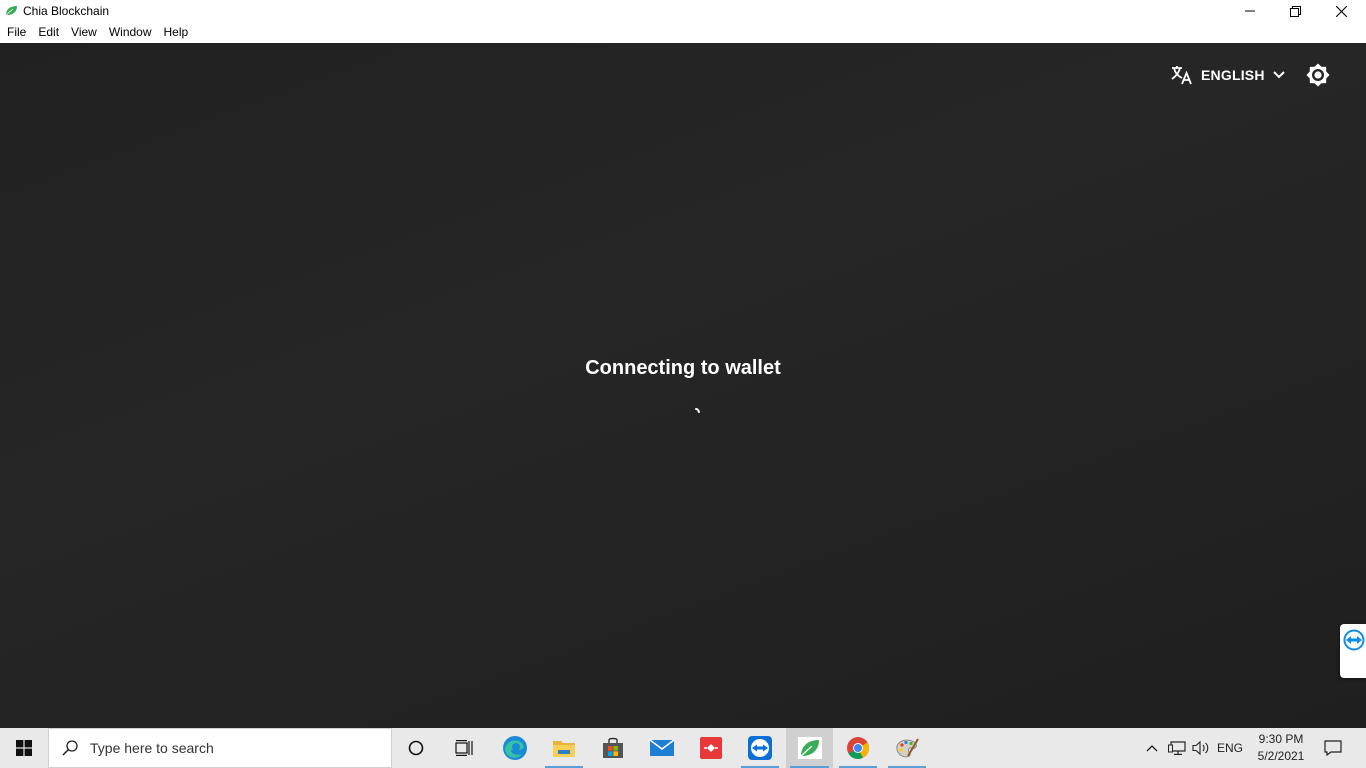 The image size is (1366, 768). I want to click on edge-icon, so click(515, 748).